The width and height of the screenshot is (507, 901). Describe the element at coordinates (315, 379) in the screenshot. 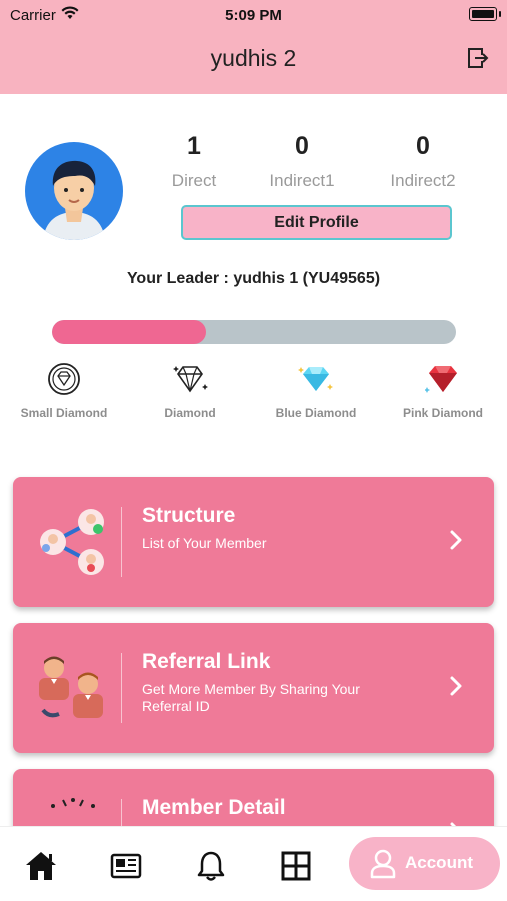

I see `blue-diamond-icon` at that location.